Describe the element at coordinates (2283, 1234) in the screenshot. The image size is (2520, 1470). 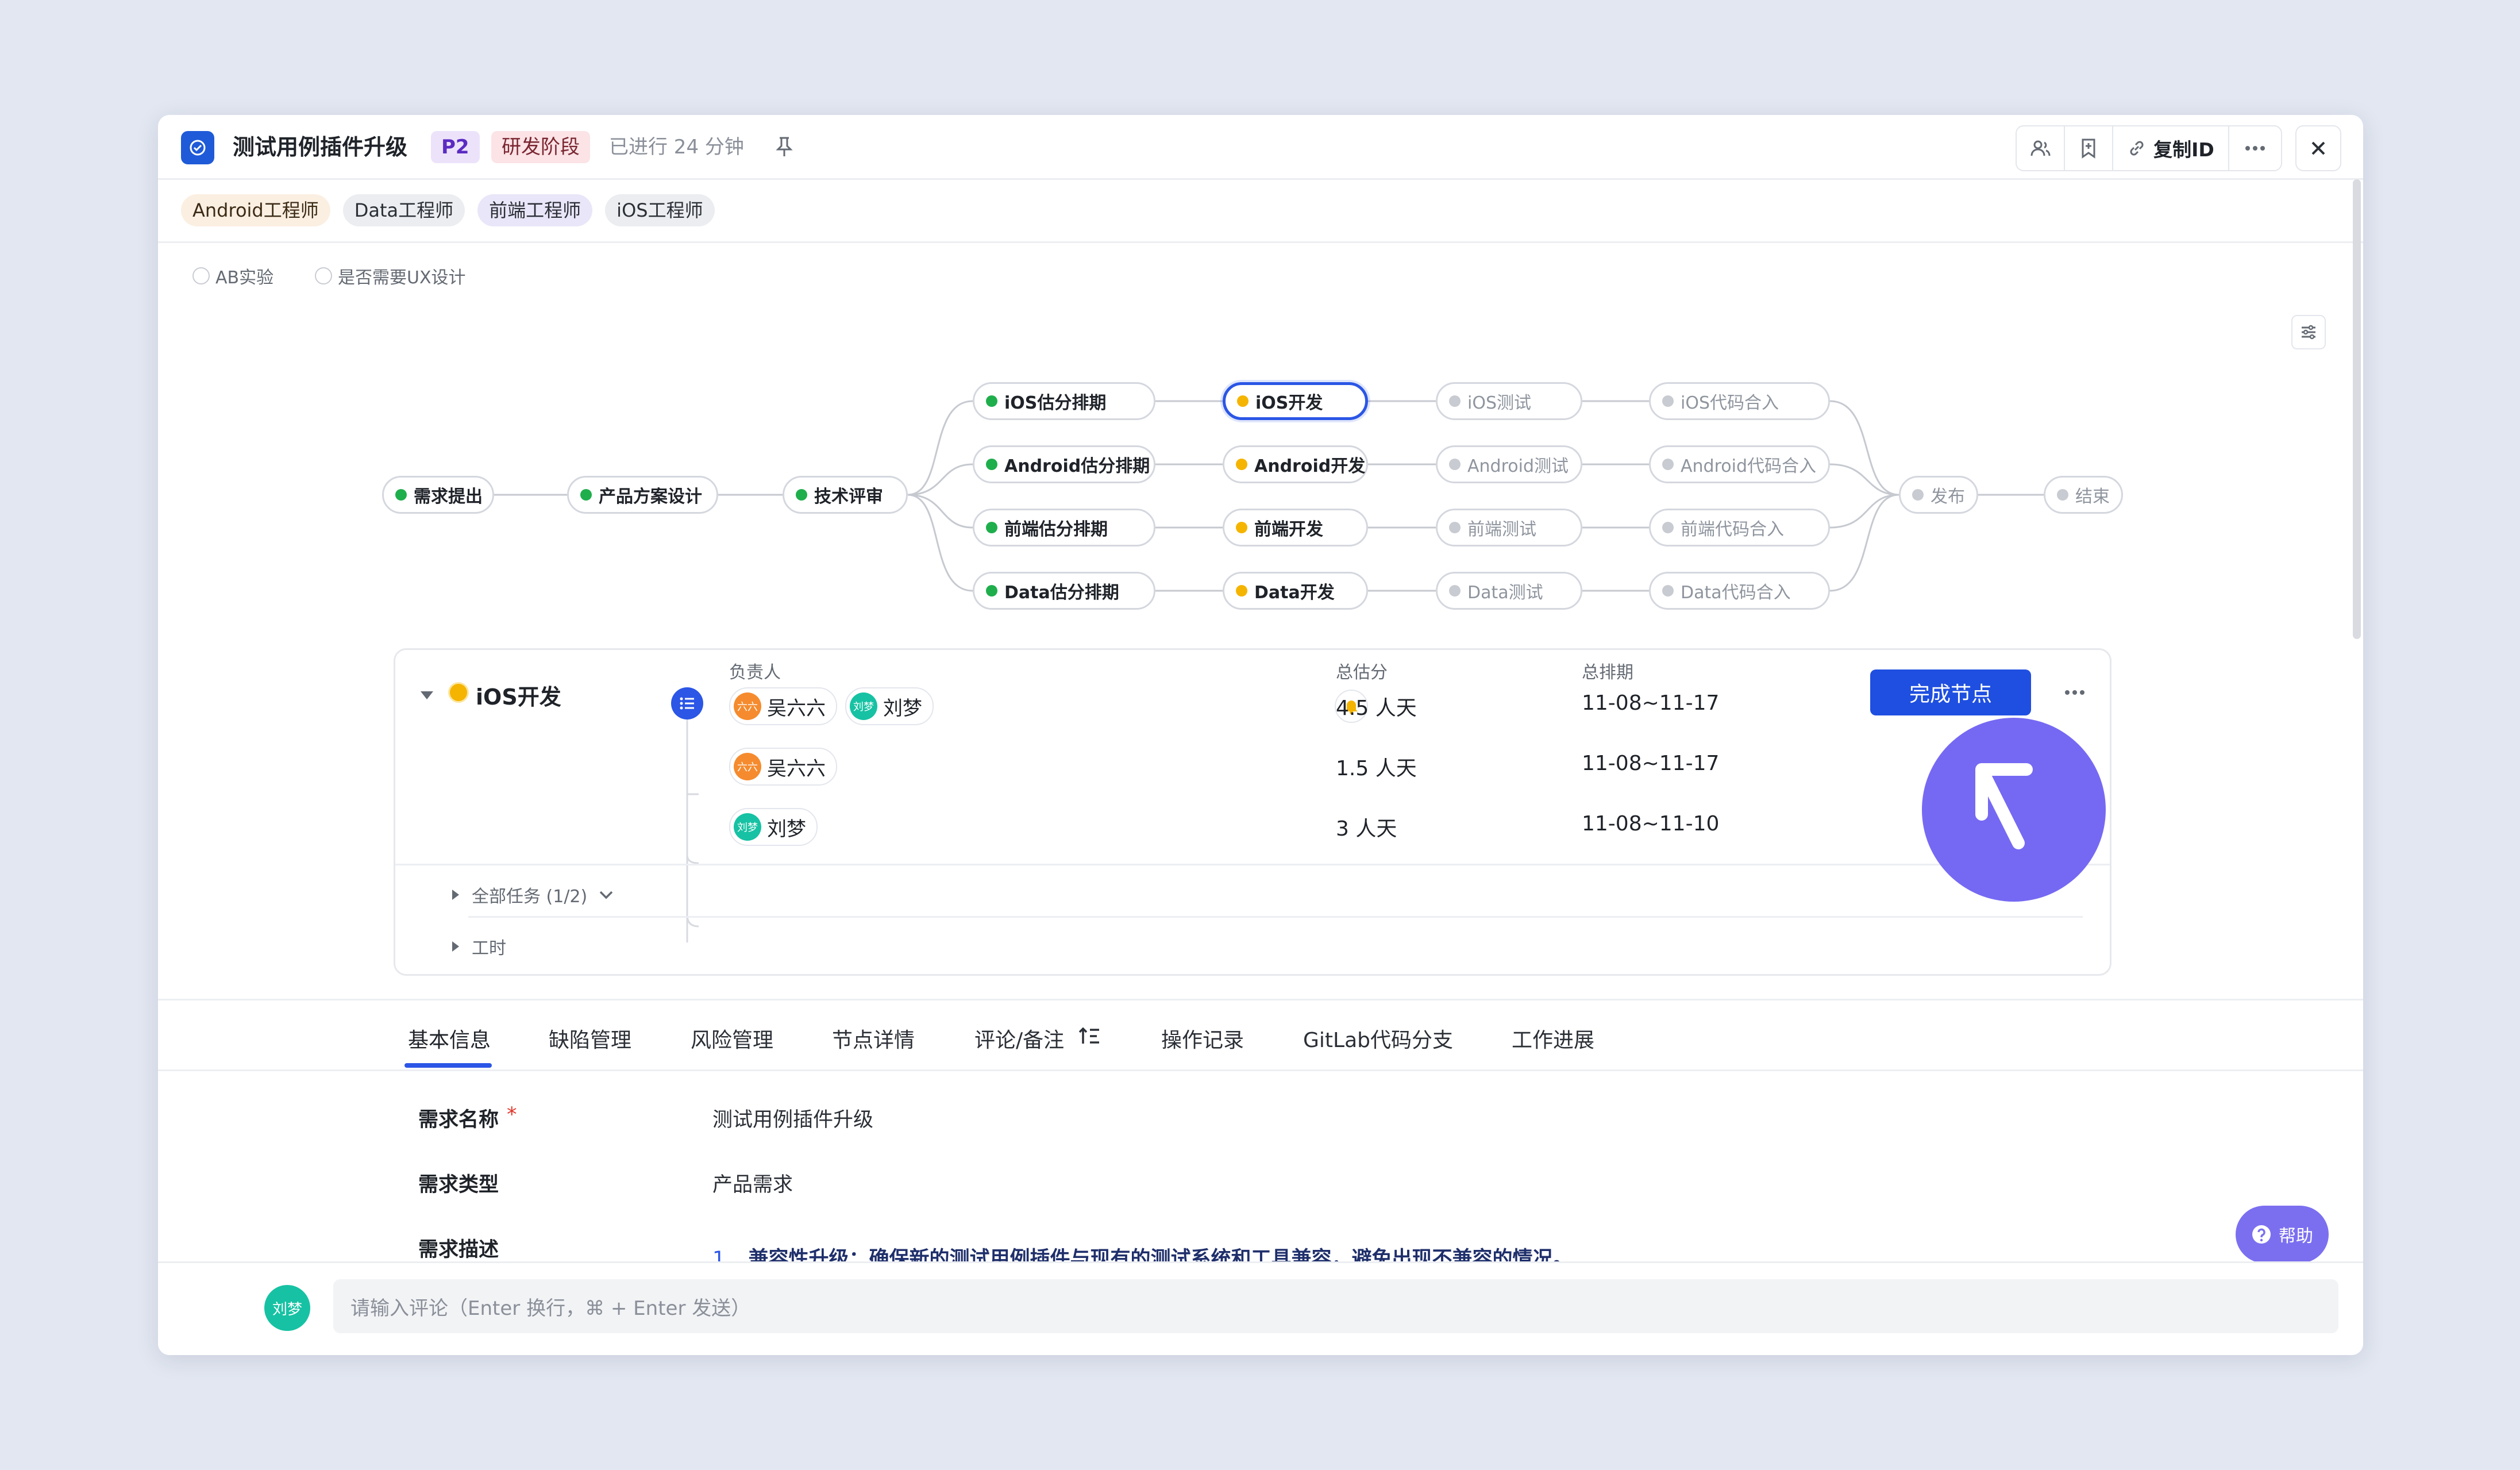
I see `help-button: 帮助` at that location.